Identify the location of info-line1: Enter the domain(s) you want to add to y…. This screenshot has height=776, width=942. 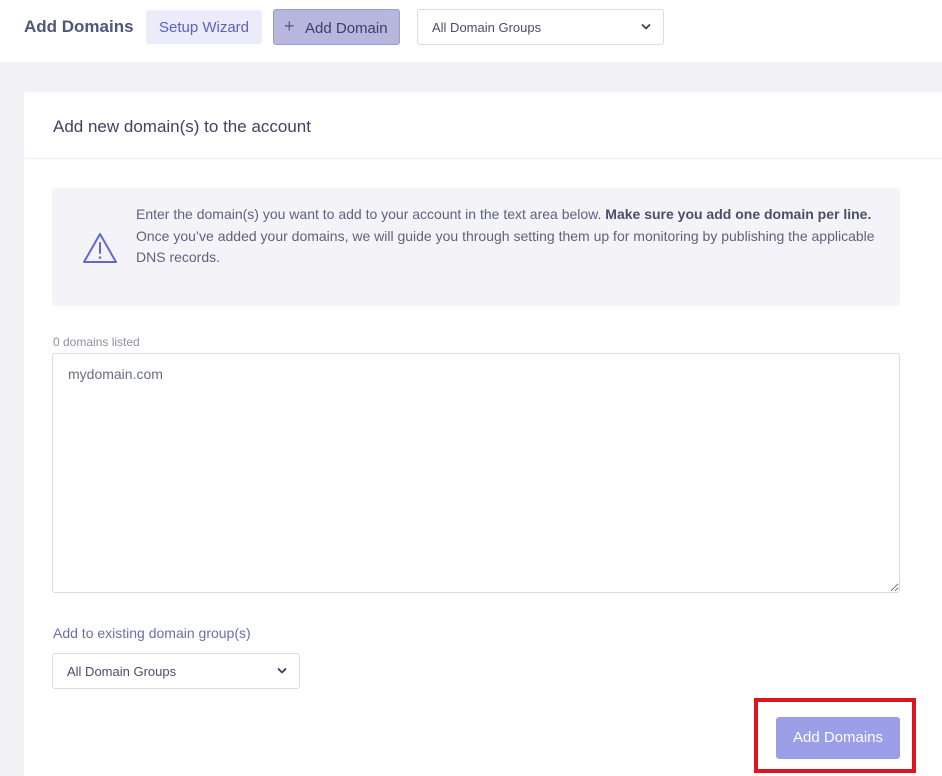
(371, 214).